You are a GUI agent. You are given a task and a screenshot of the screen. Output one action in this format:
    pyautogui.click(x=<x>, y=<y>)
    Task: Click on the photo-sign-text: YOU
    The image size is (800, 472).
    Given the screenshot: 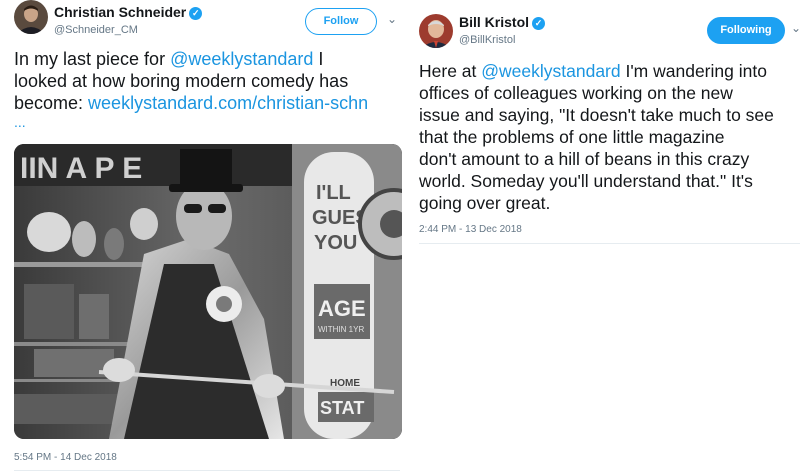 What is the action you would take?
    pyautogui.click(x=335, y=243)
    